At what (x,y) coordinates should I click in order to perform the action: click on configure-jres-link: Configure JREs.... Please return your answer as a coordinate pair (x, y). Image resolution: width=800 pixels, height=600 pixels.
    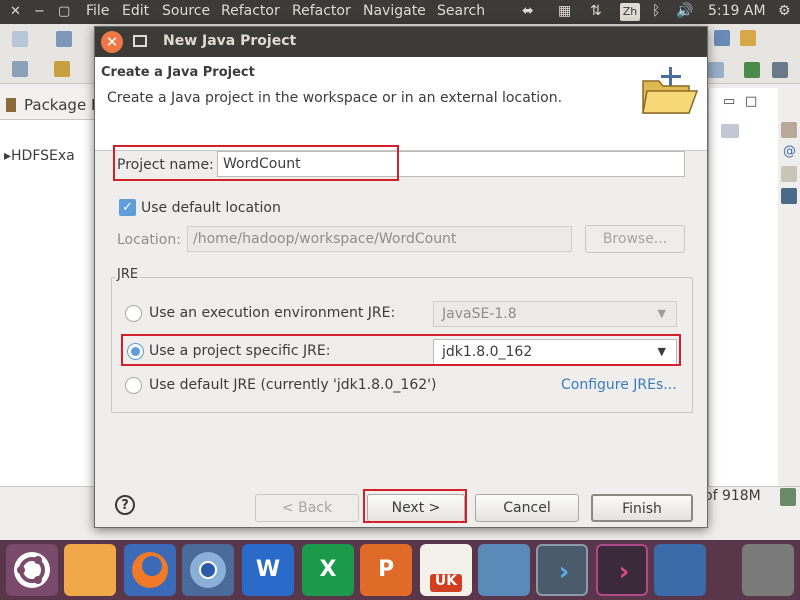
    Looking at the image, I should click on (619, 385).